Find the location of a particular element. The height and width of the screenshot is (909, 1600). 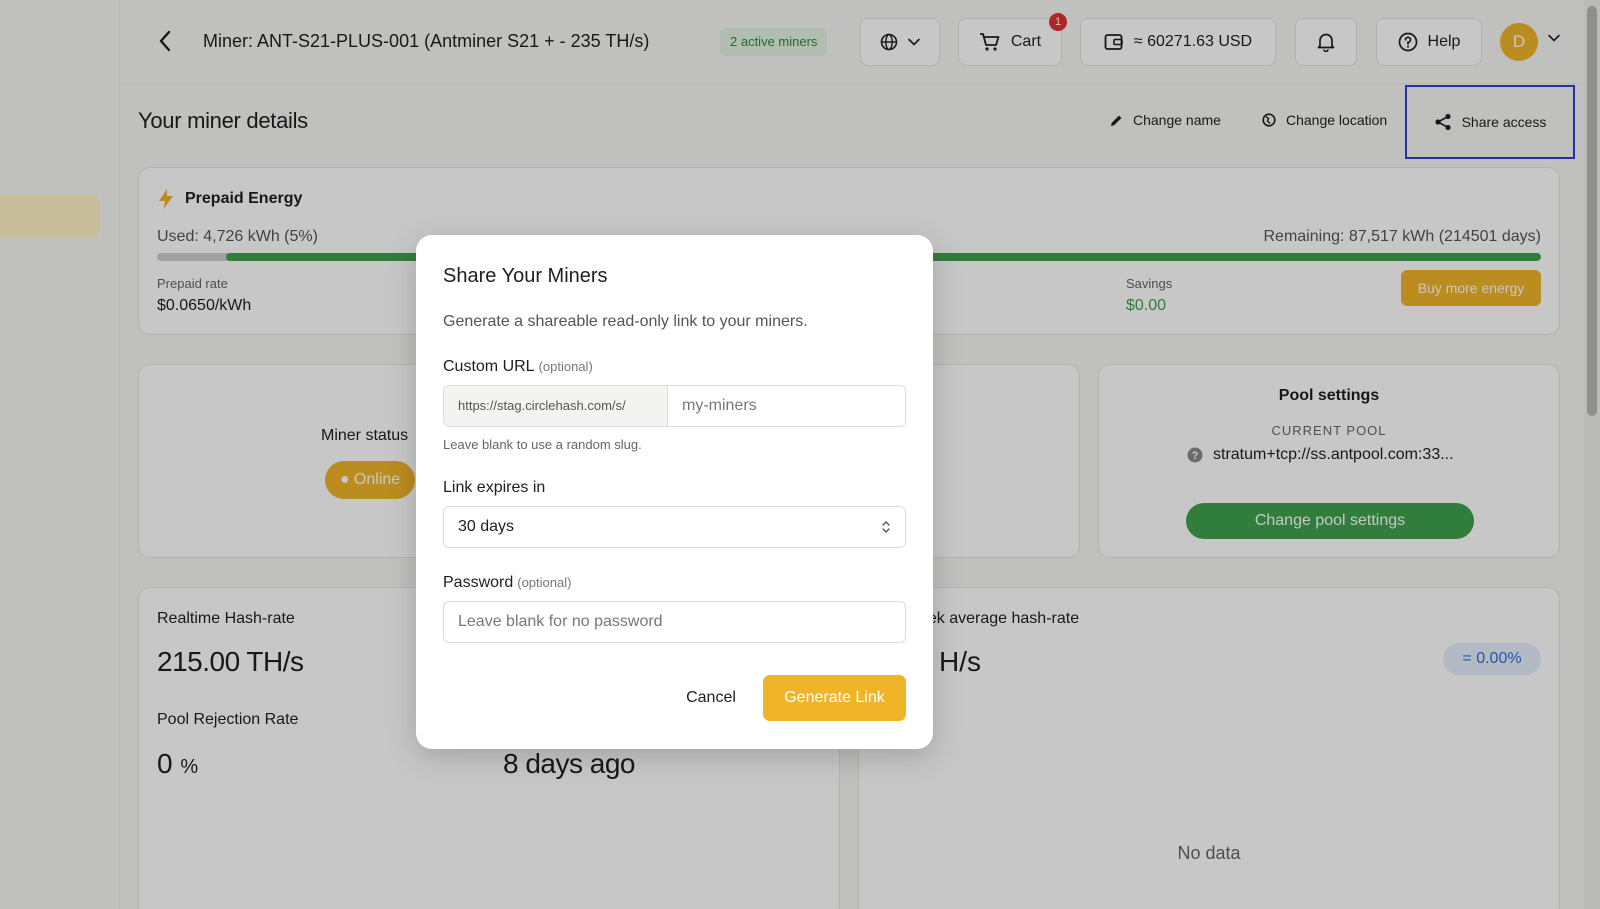

custom-url-input is located at coordinates (786, 406).